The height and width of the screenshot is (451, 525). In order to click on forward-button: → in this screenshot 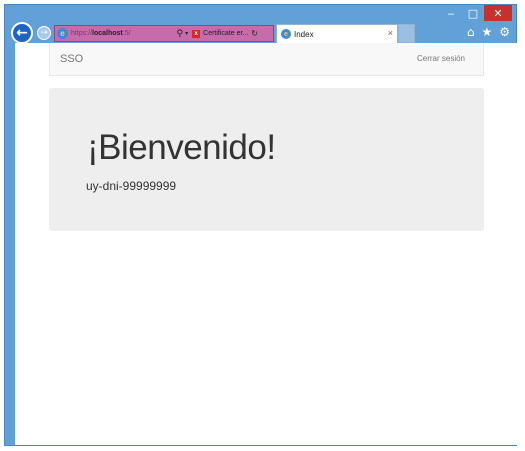, I will do `click(44, 33)`.